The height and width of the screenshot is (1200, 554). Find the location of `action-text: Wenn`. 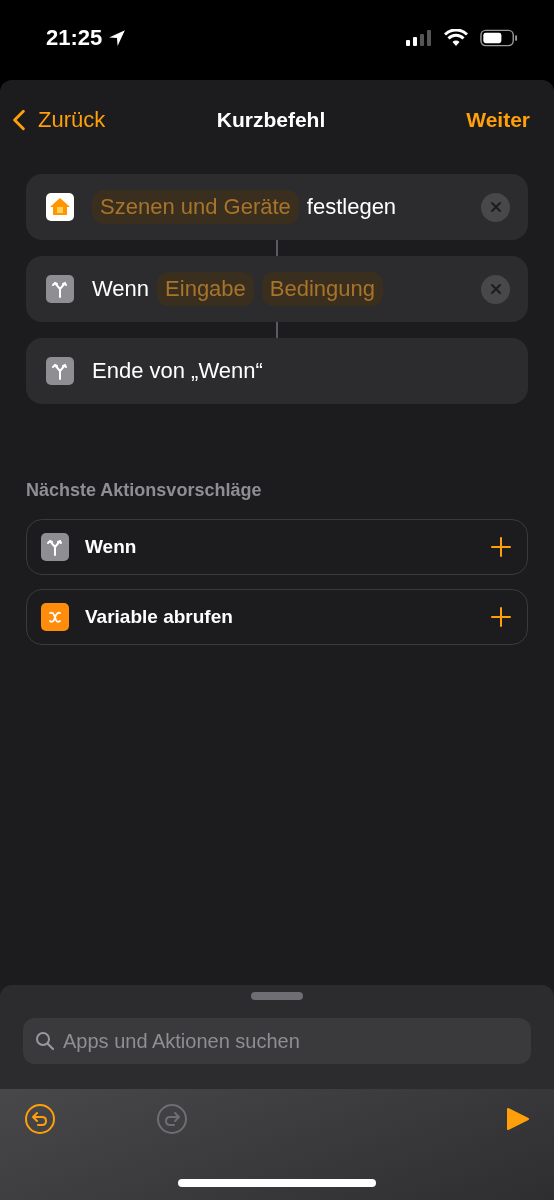

action-text: Wenn is located at coordinates (121, 289).